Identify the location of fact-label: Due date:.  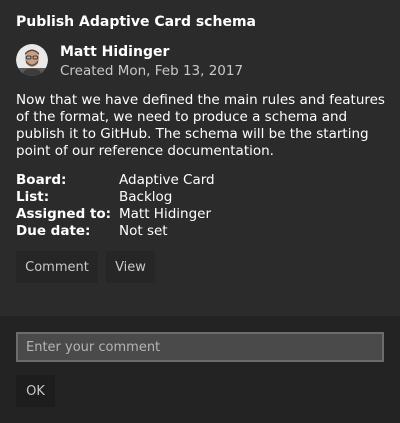
(53, 231).